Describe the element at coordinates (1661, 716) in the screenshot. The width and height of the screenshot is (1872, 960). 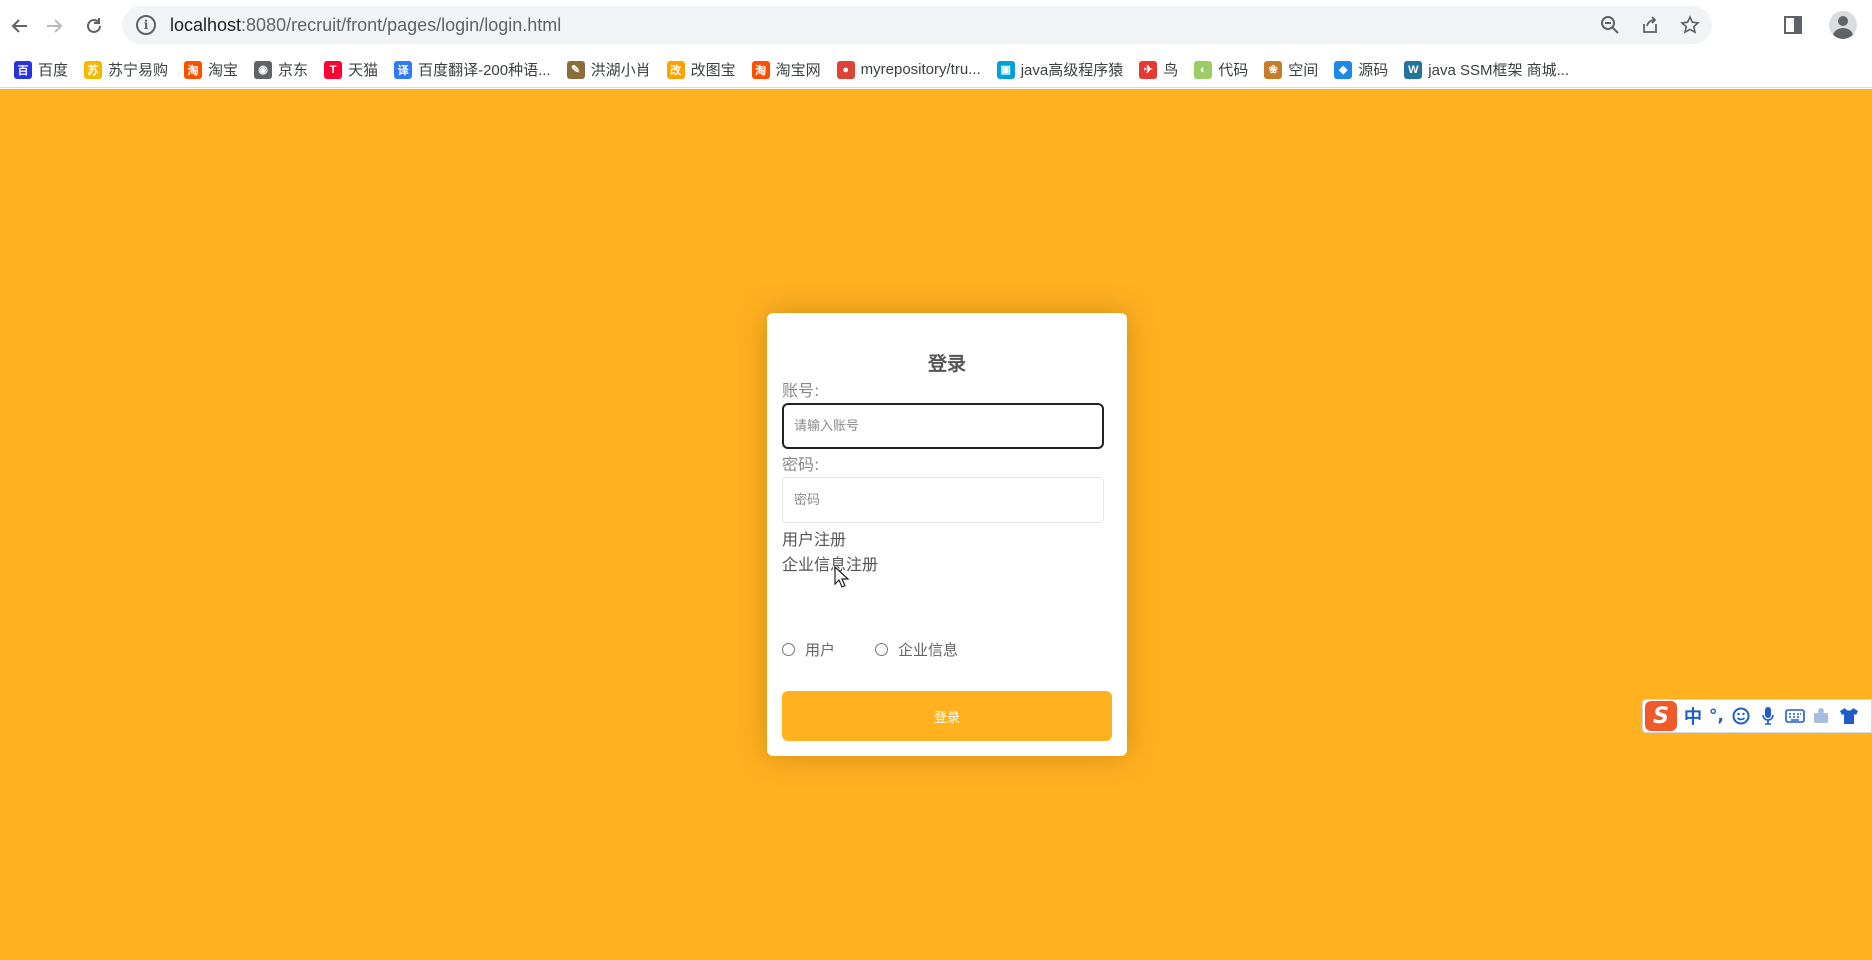
I see `sogou-logo-icon: S` at that location.